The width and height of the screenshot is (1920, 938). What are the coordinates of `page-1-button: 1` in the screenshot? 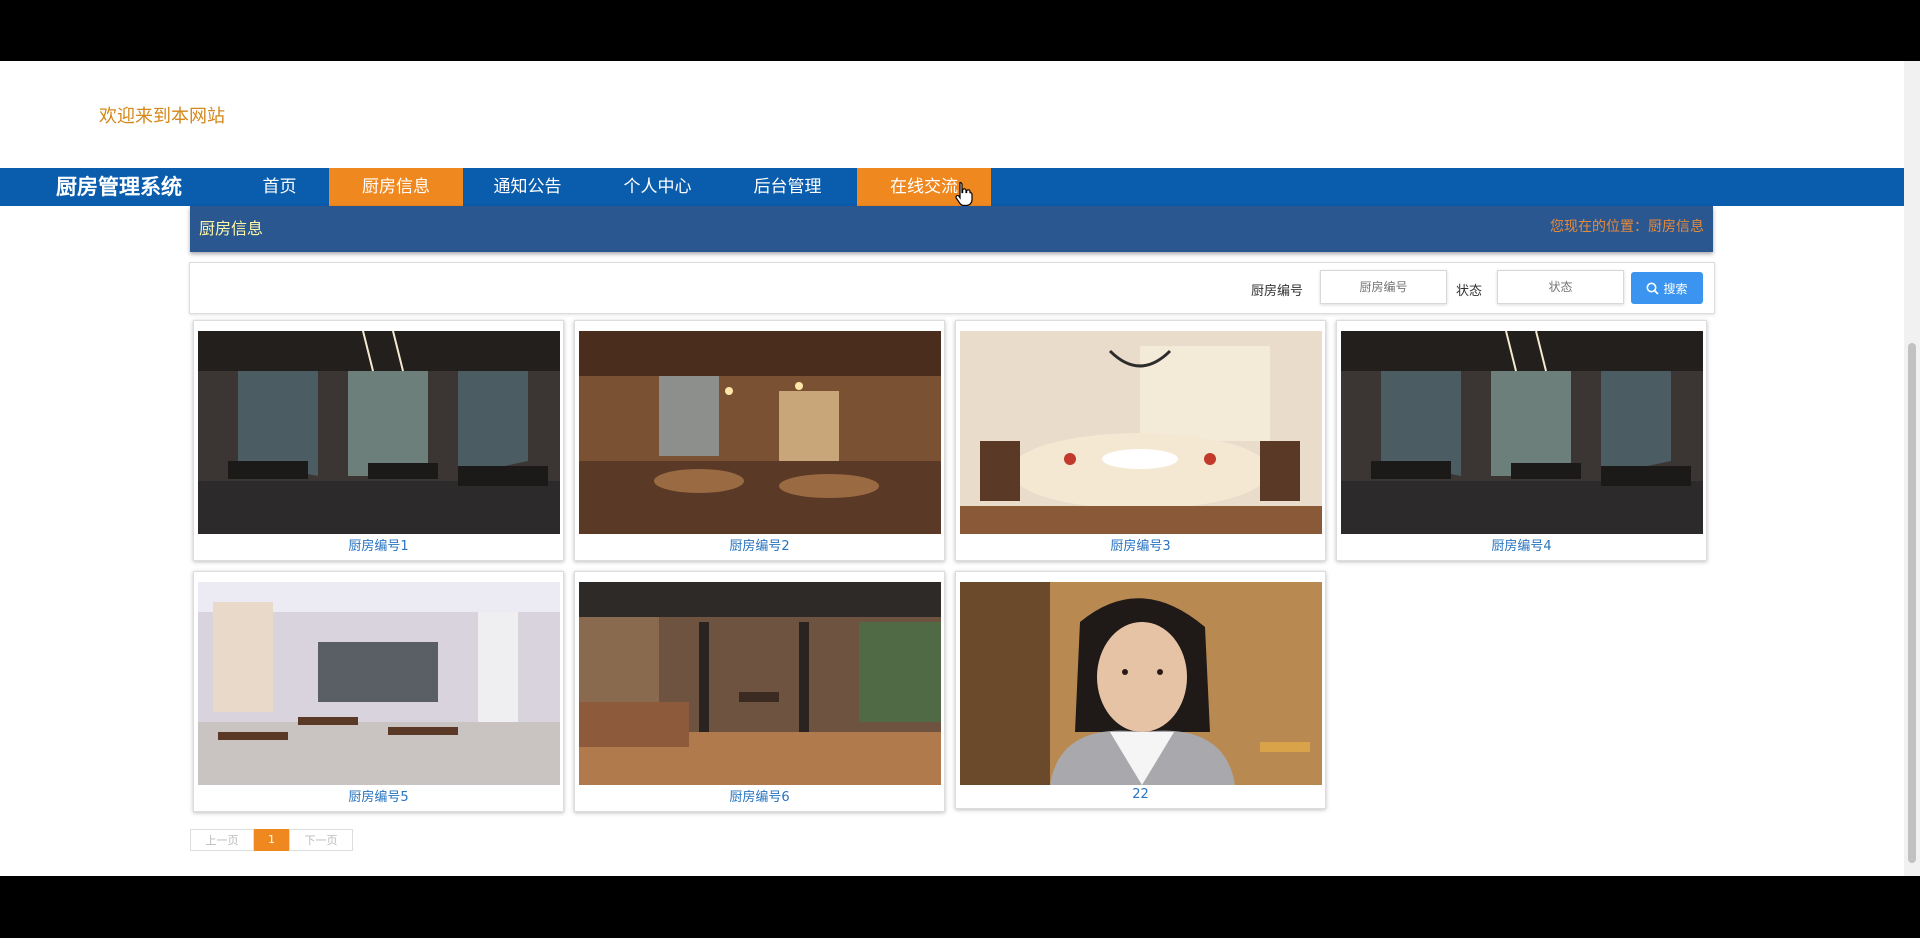 It's located at (271, 840).